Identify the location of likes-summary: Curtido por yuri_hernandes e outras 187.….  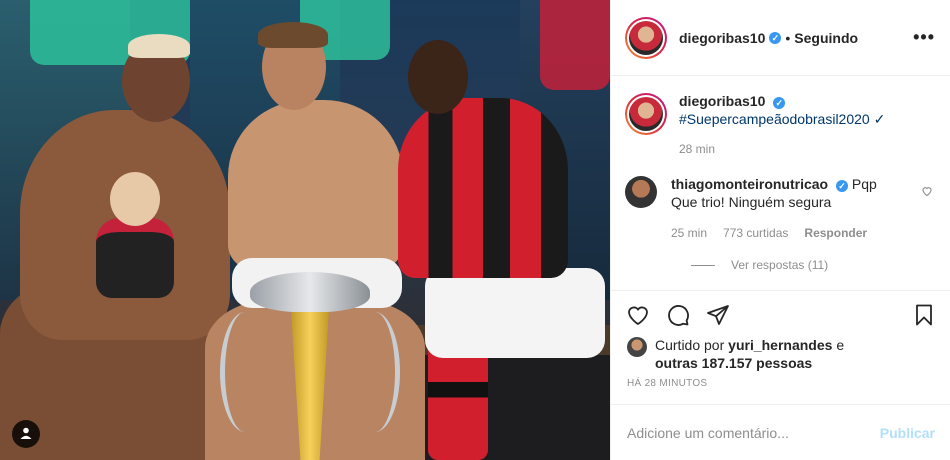
(782, 354).